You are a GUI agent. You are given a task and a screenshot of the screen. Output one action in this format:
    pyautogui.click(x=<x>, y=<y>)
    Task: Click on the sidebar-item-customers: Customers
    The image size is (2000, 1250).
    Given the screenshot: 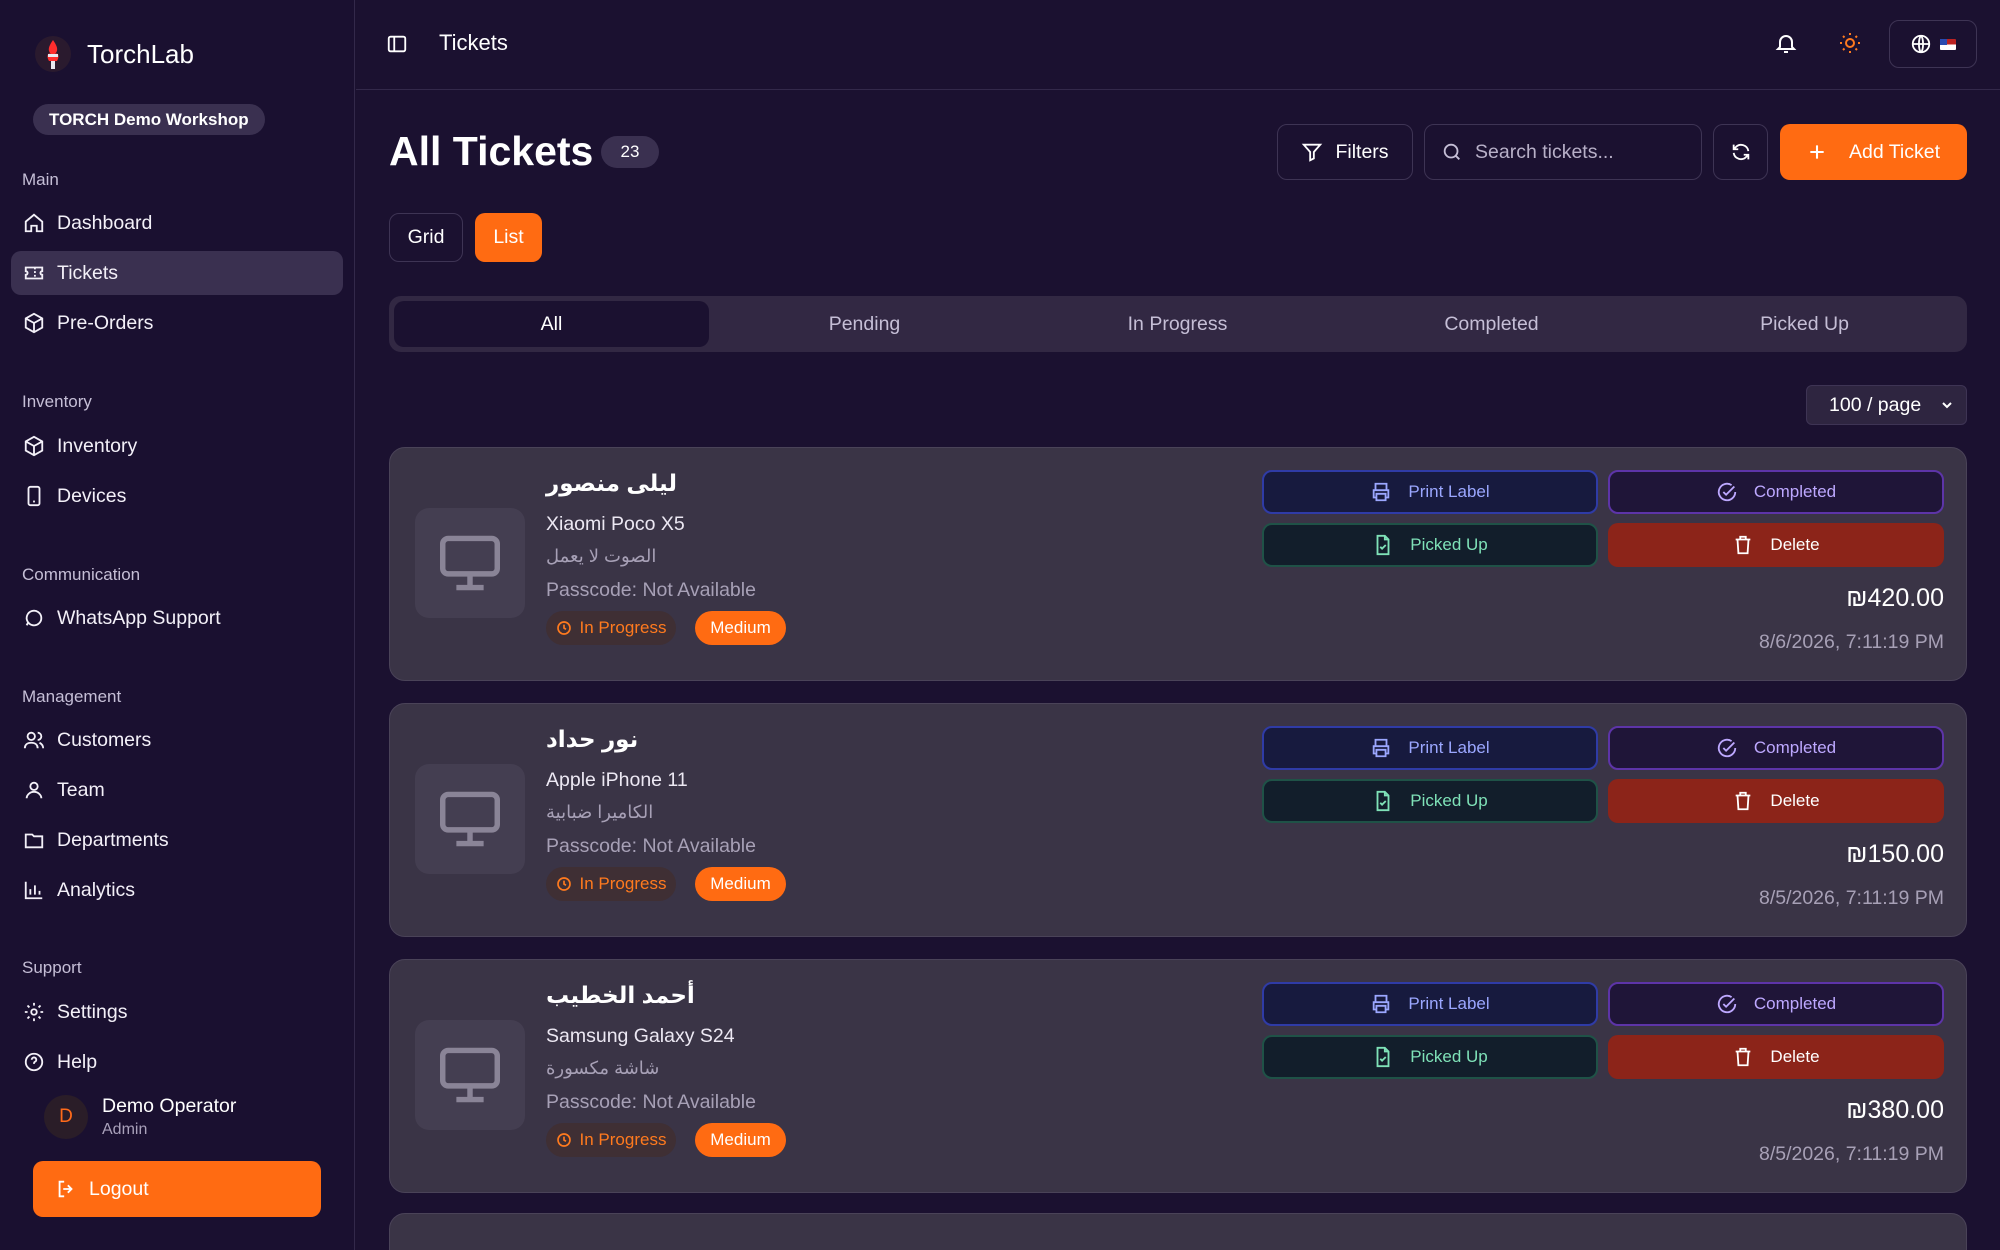 What is the action you would take?
    pyautogui.click(x=177, y=740)
    